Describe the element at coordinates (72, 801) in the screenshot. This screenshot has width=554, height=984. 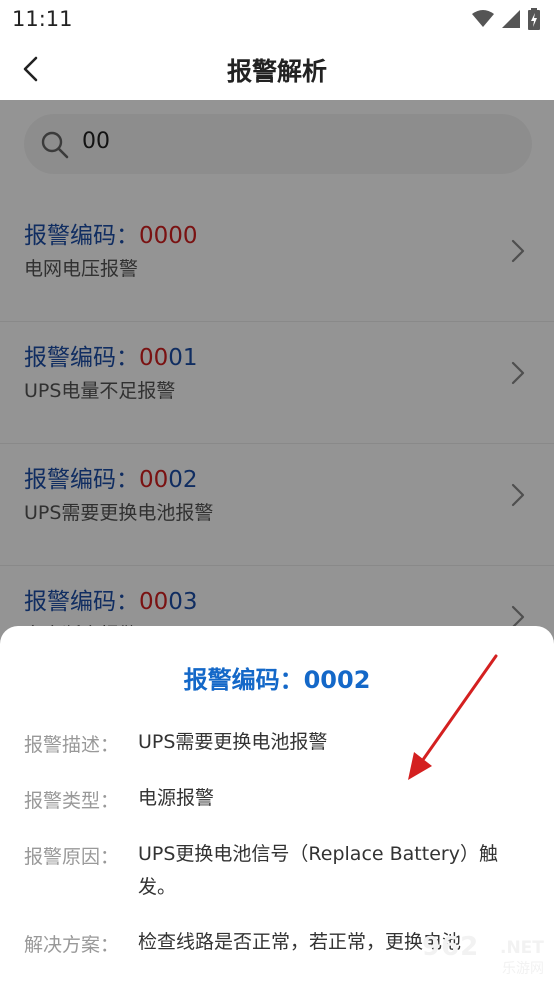
I see `field-label: 报警类型：` at that location.